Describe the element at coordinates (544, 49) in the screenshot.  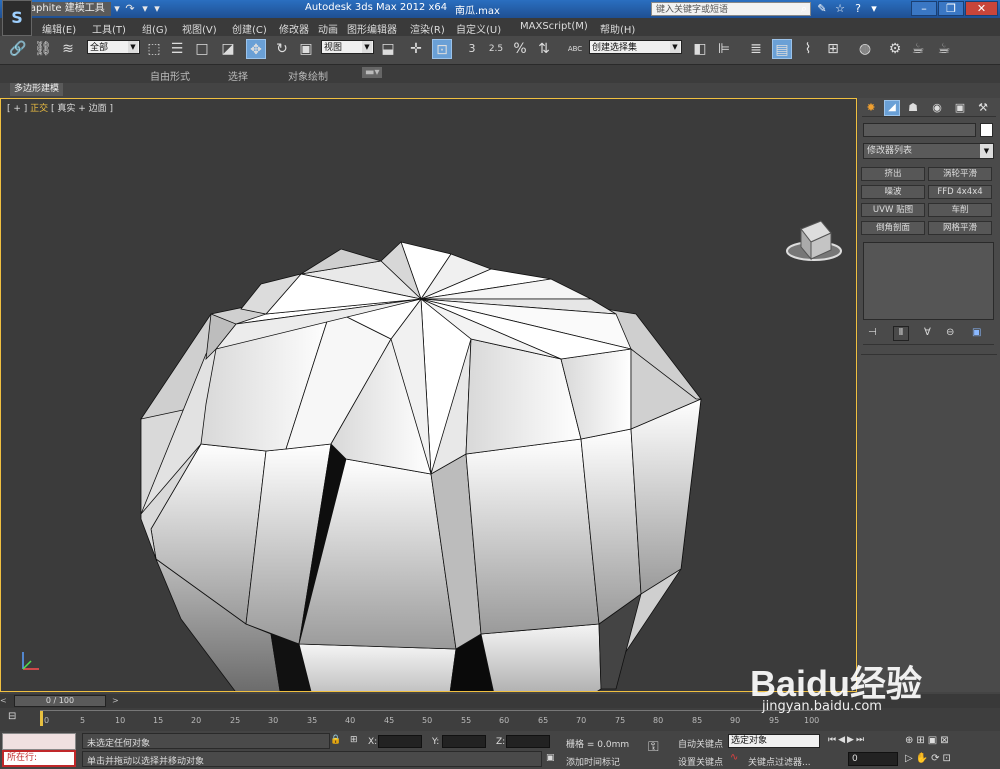
I see `spinner-snap-icon: ⇅` at that location.